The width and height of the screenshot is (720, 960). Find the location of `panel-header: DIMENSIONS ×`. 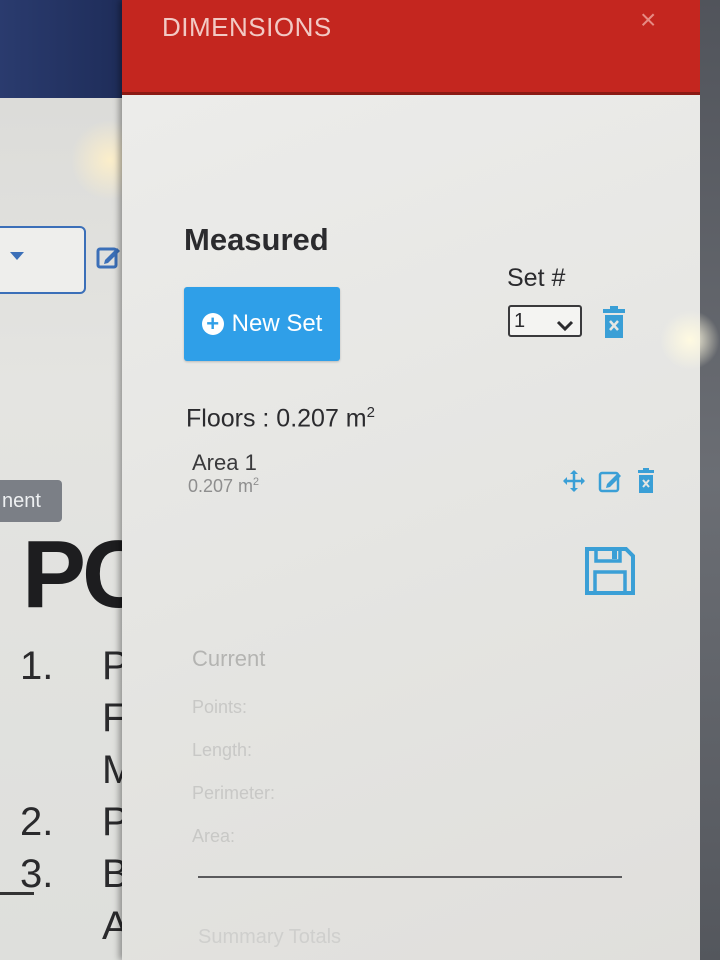

panel-header: DIMENSIONS × is located at coordinates (411, 47).